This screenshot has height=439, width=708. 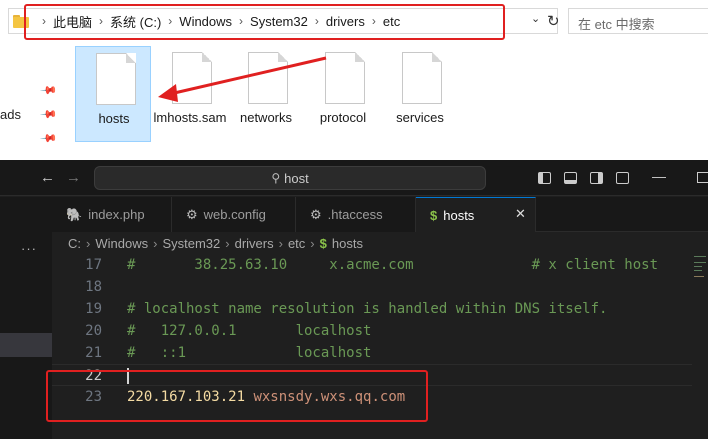 I want to click on command-center-search: ⚲ host, so click(x=290, y=178).